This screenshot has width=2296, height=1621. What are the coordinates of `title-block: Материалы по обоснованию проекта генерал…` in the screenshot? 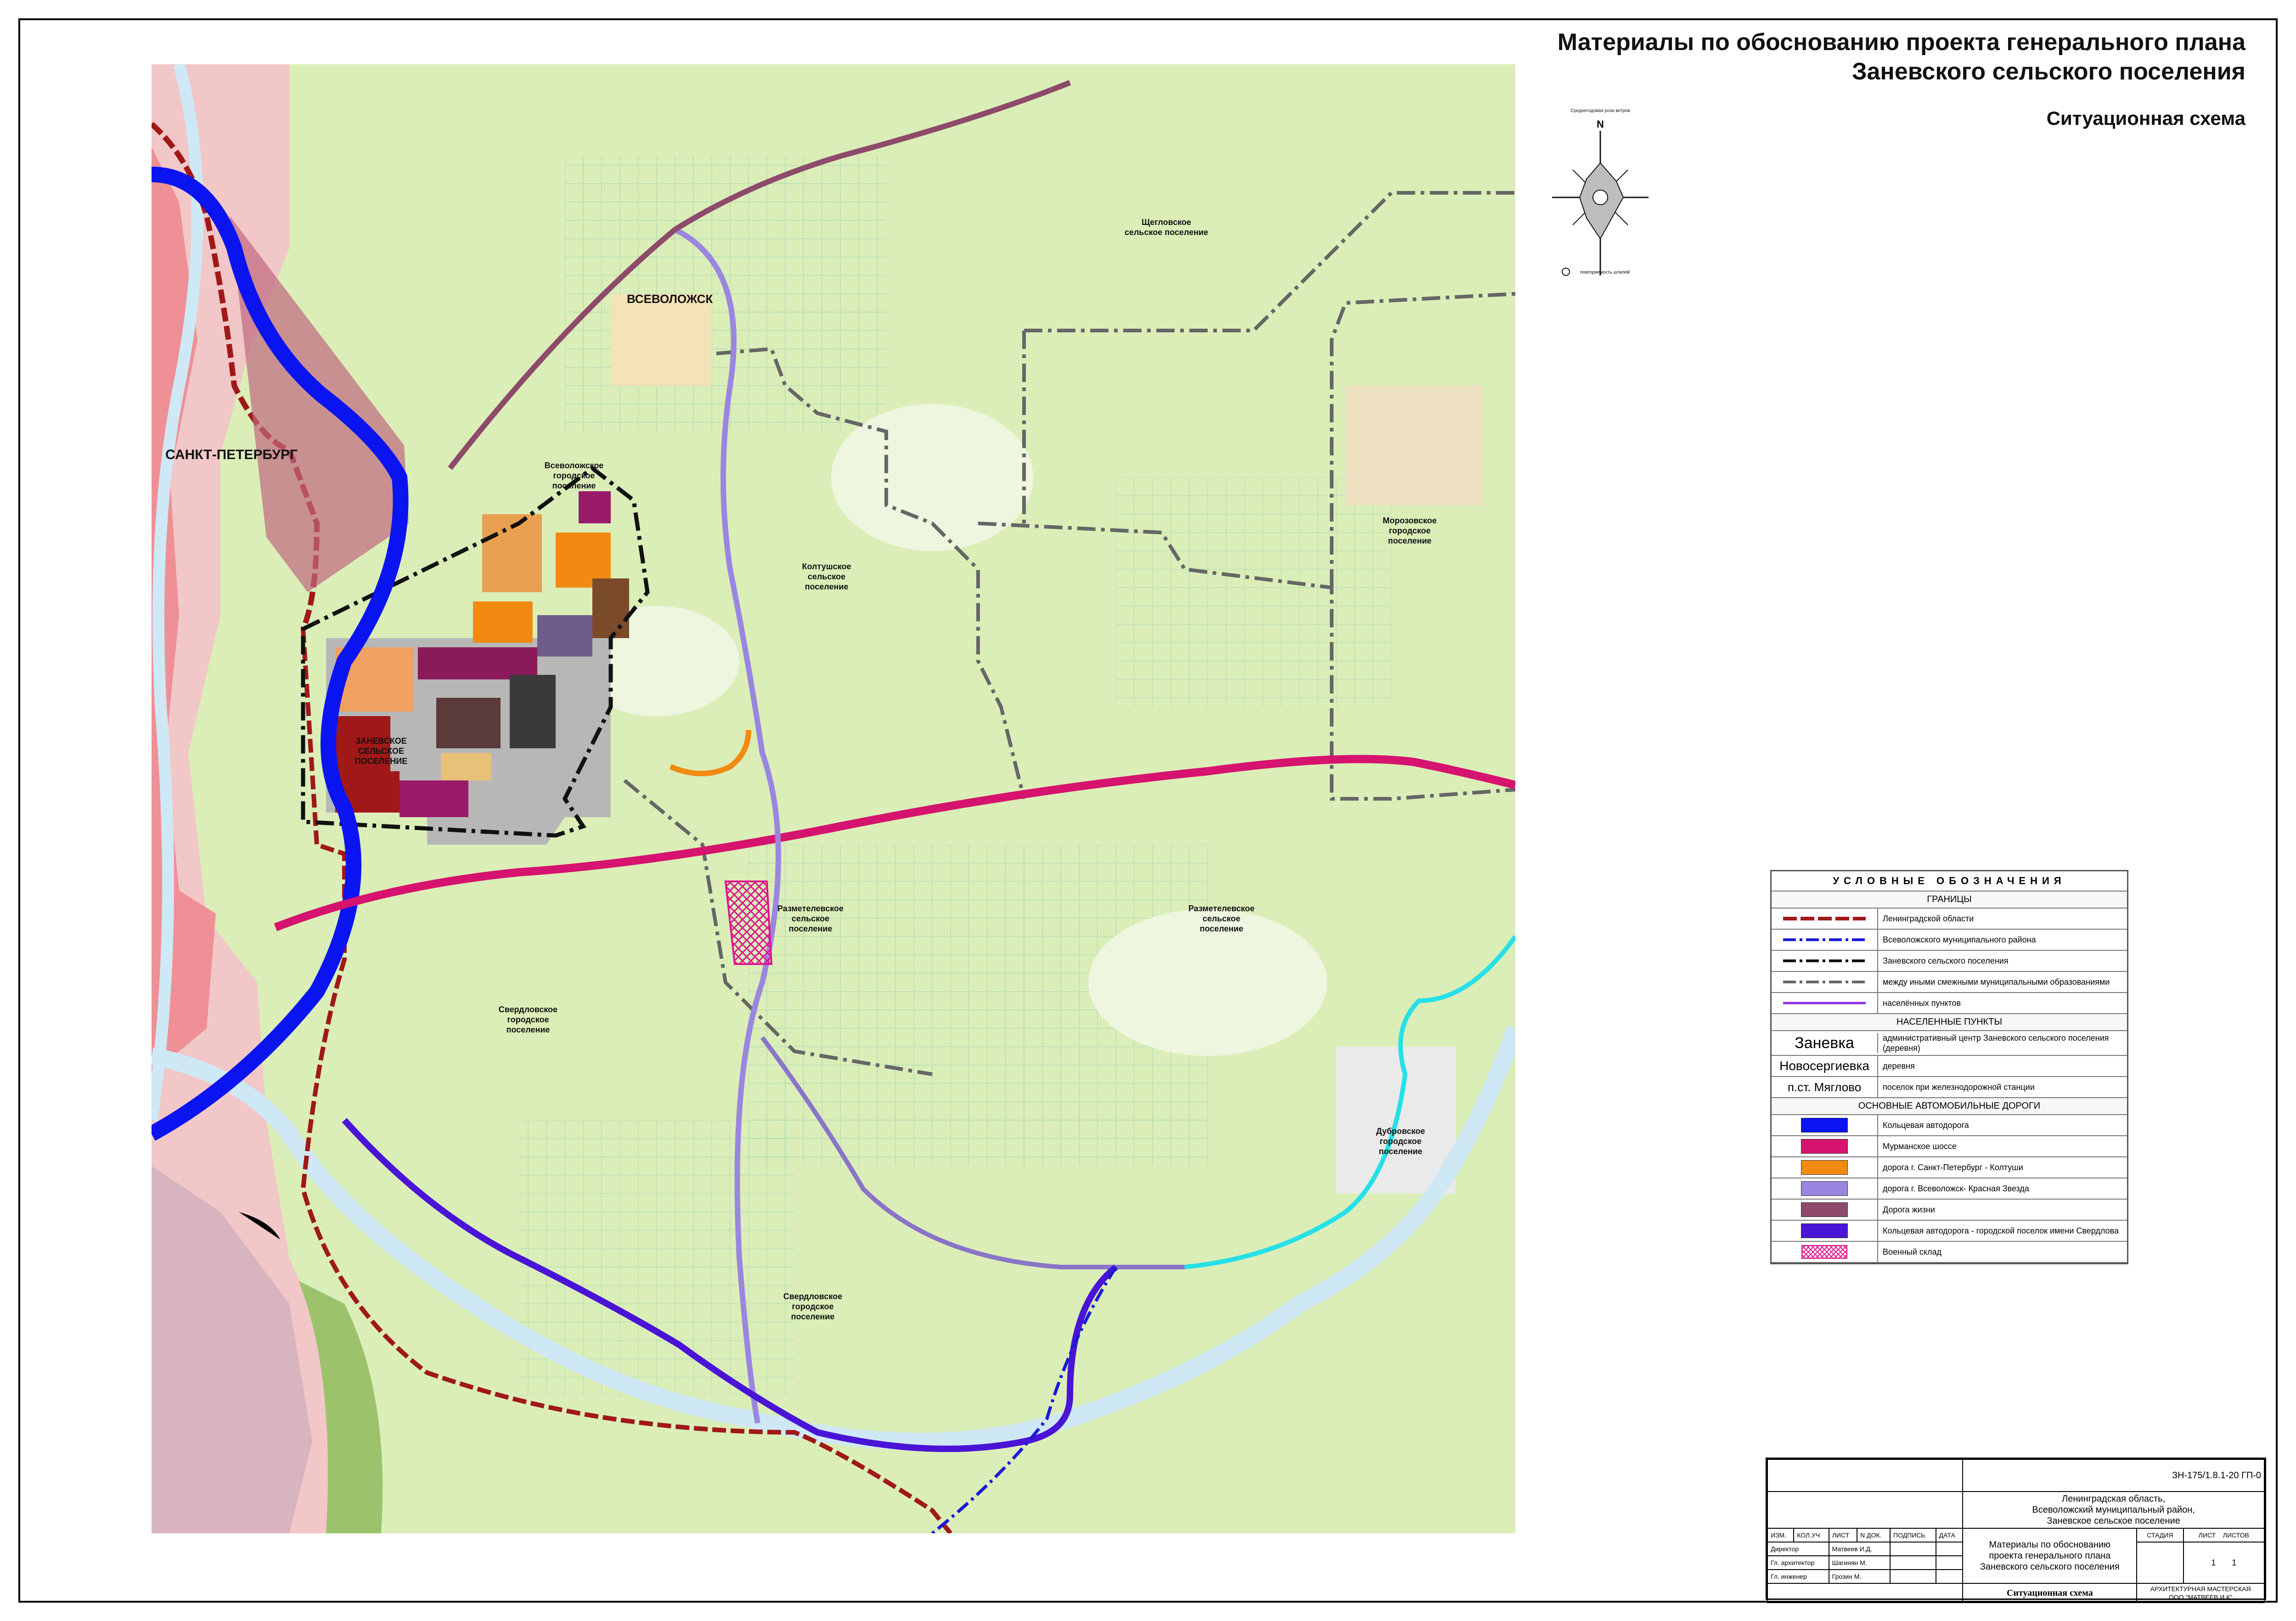 It's located at (1901, 78).